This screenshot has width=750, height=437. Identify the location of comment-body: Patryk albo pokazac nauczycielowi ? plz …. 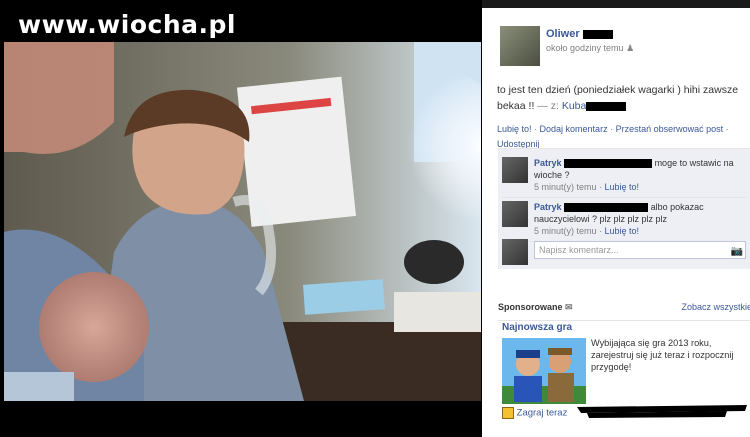
(619, 219).